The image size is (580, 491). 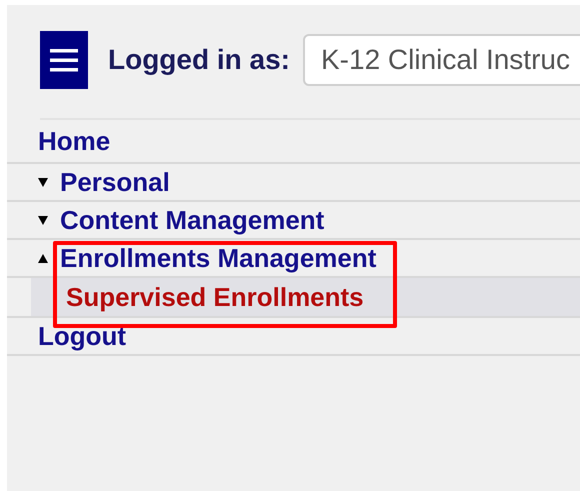 I want to click on menu-icon, so click(x=64, y=60).